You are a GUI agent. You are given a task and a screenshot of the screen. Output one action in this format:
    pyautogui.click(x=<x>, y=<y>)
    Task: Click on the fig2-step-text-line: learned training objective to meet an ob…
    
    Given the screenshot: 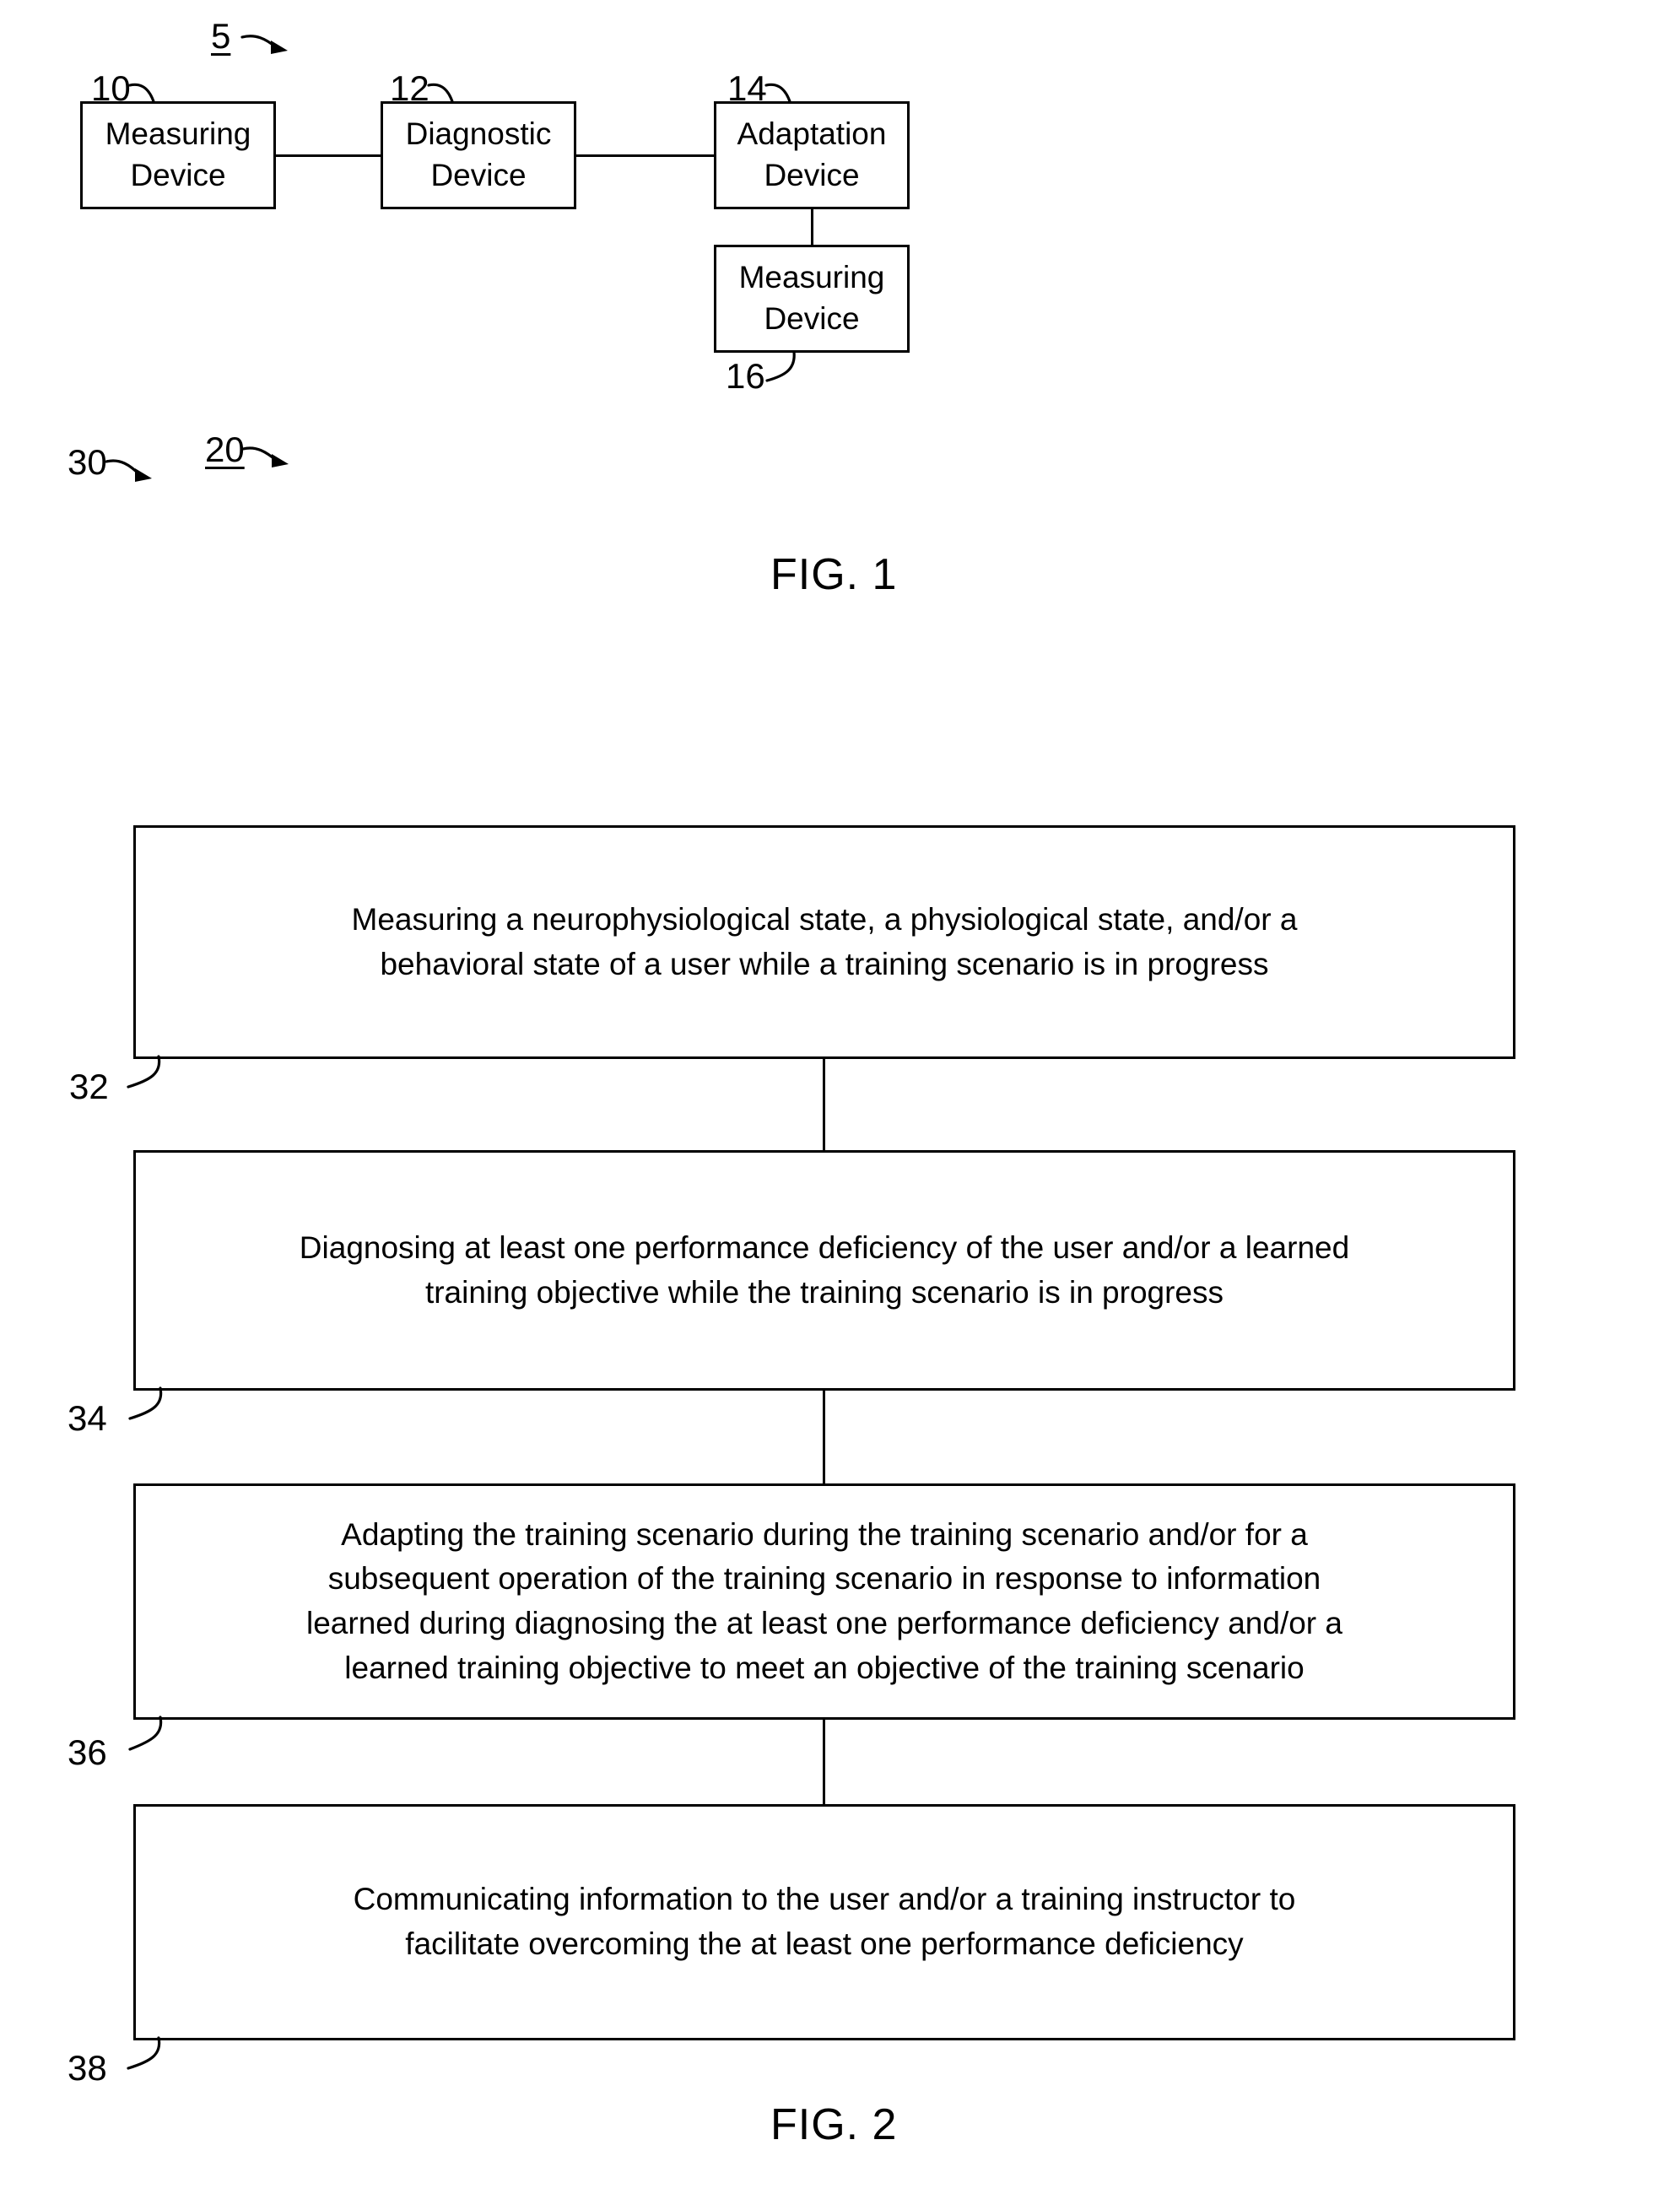 What is the action you would take?
    pyautogui.click(x=824, y=1667)
    